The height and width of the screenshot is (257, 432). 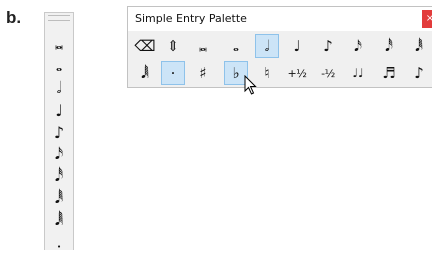 I want to click on lower-half-step-label: -½, so click(x=328, y=73).